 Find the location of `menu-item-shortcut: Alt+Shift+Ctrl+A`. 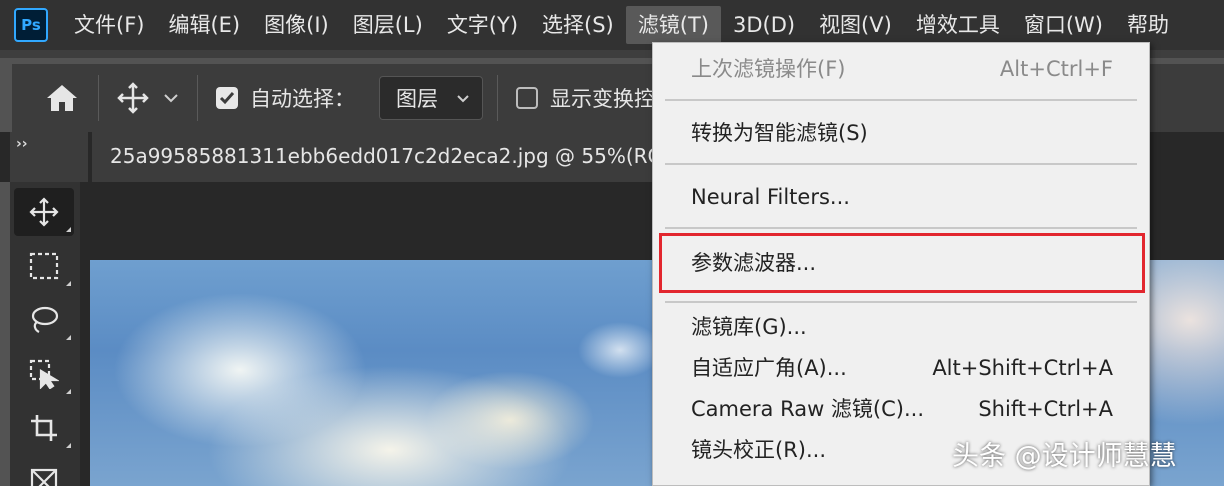

menu-item-shortcut: Alt+Shift+Ctrl+A is located at coordinates (1022, 368).